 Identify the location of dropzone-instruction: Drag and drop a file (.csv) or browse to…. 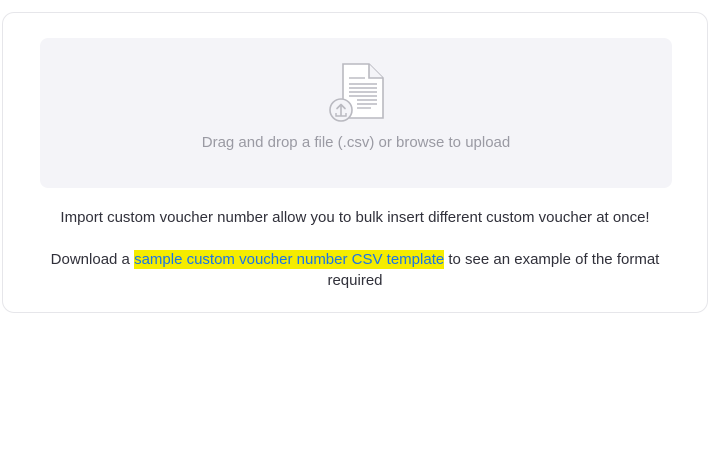
(356, 142).